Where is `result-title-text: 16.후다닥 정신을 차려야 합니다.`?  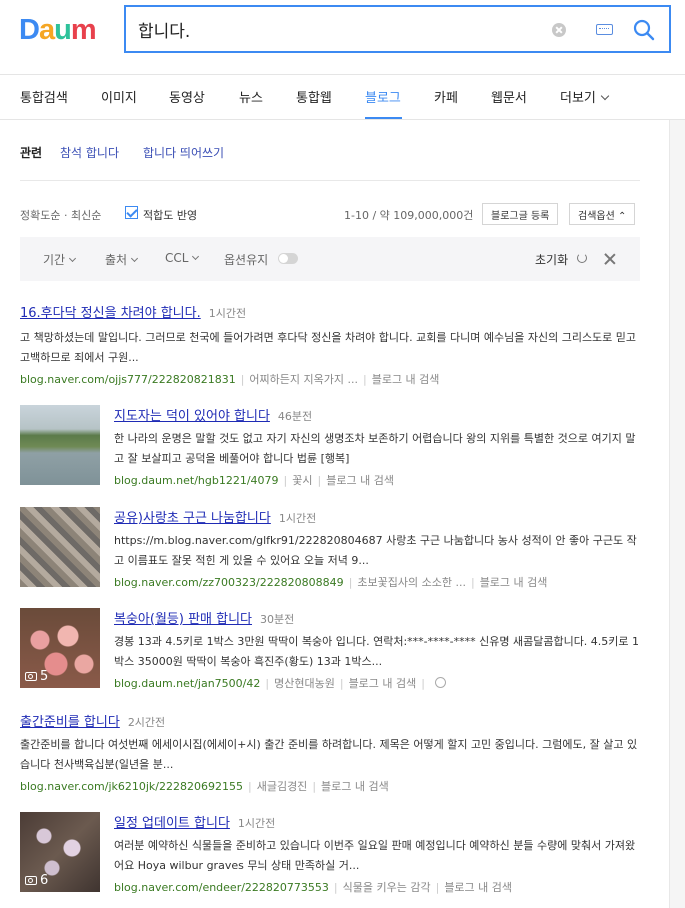 result-title-text: 16.후다닥 정신을 차려야 합니다. is located at coordinates (110, 313).